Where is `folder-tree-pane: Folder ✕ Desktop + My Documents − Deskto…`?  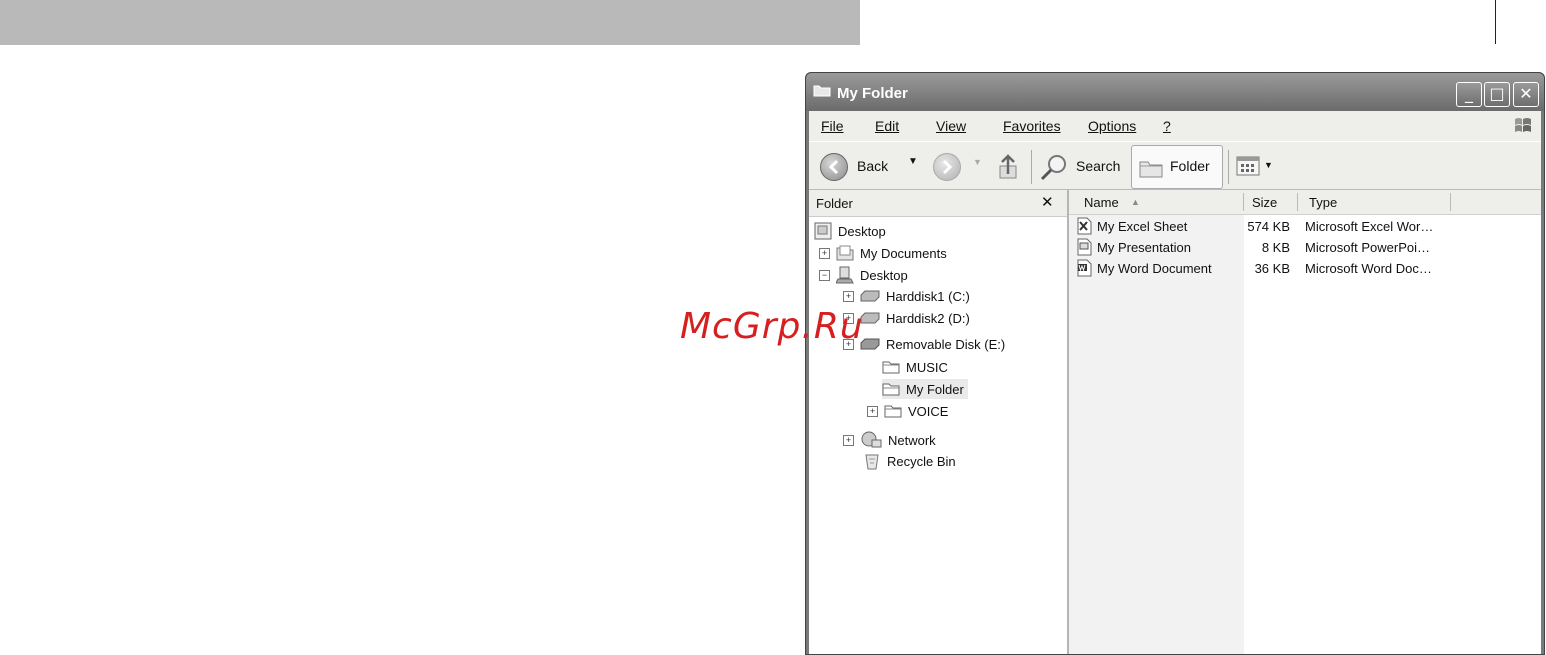
folder-tree-pane: Folder ✕ Desktop + My Documents − Deskto… is located at coordinates (939, 422).